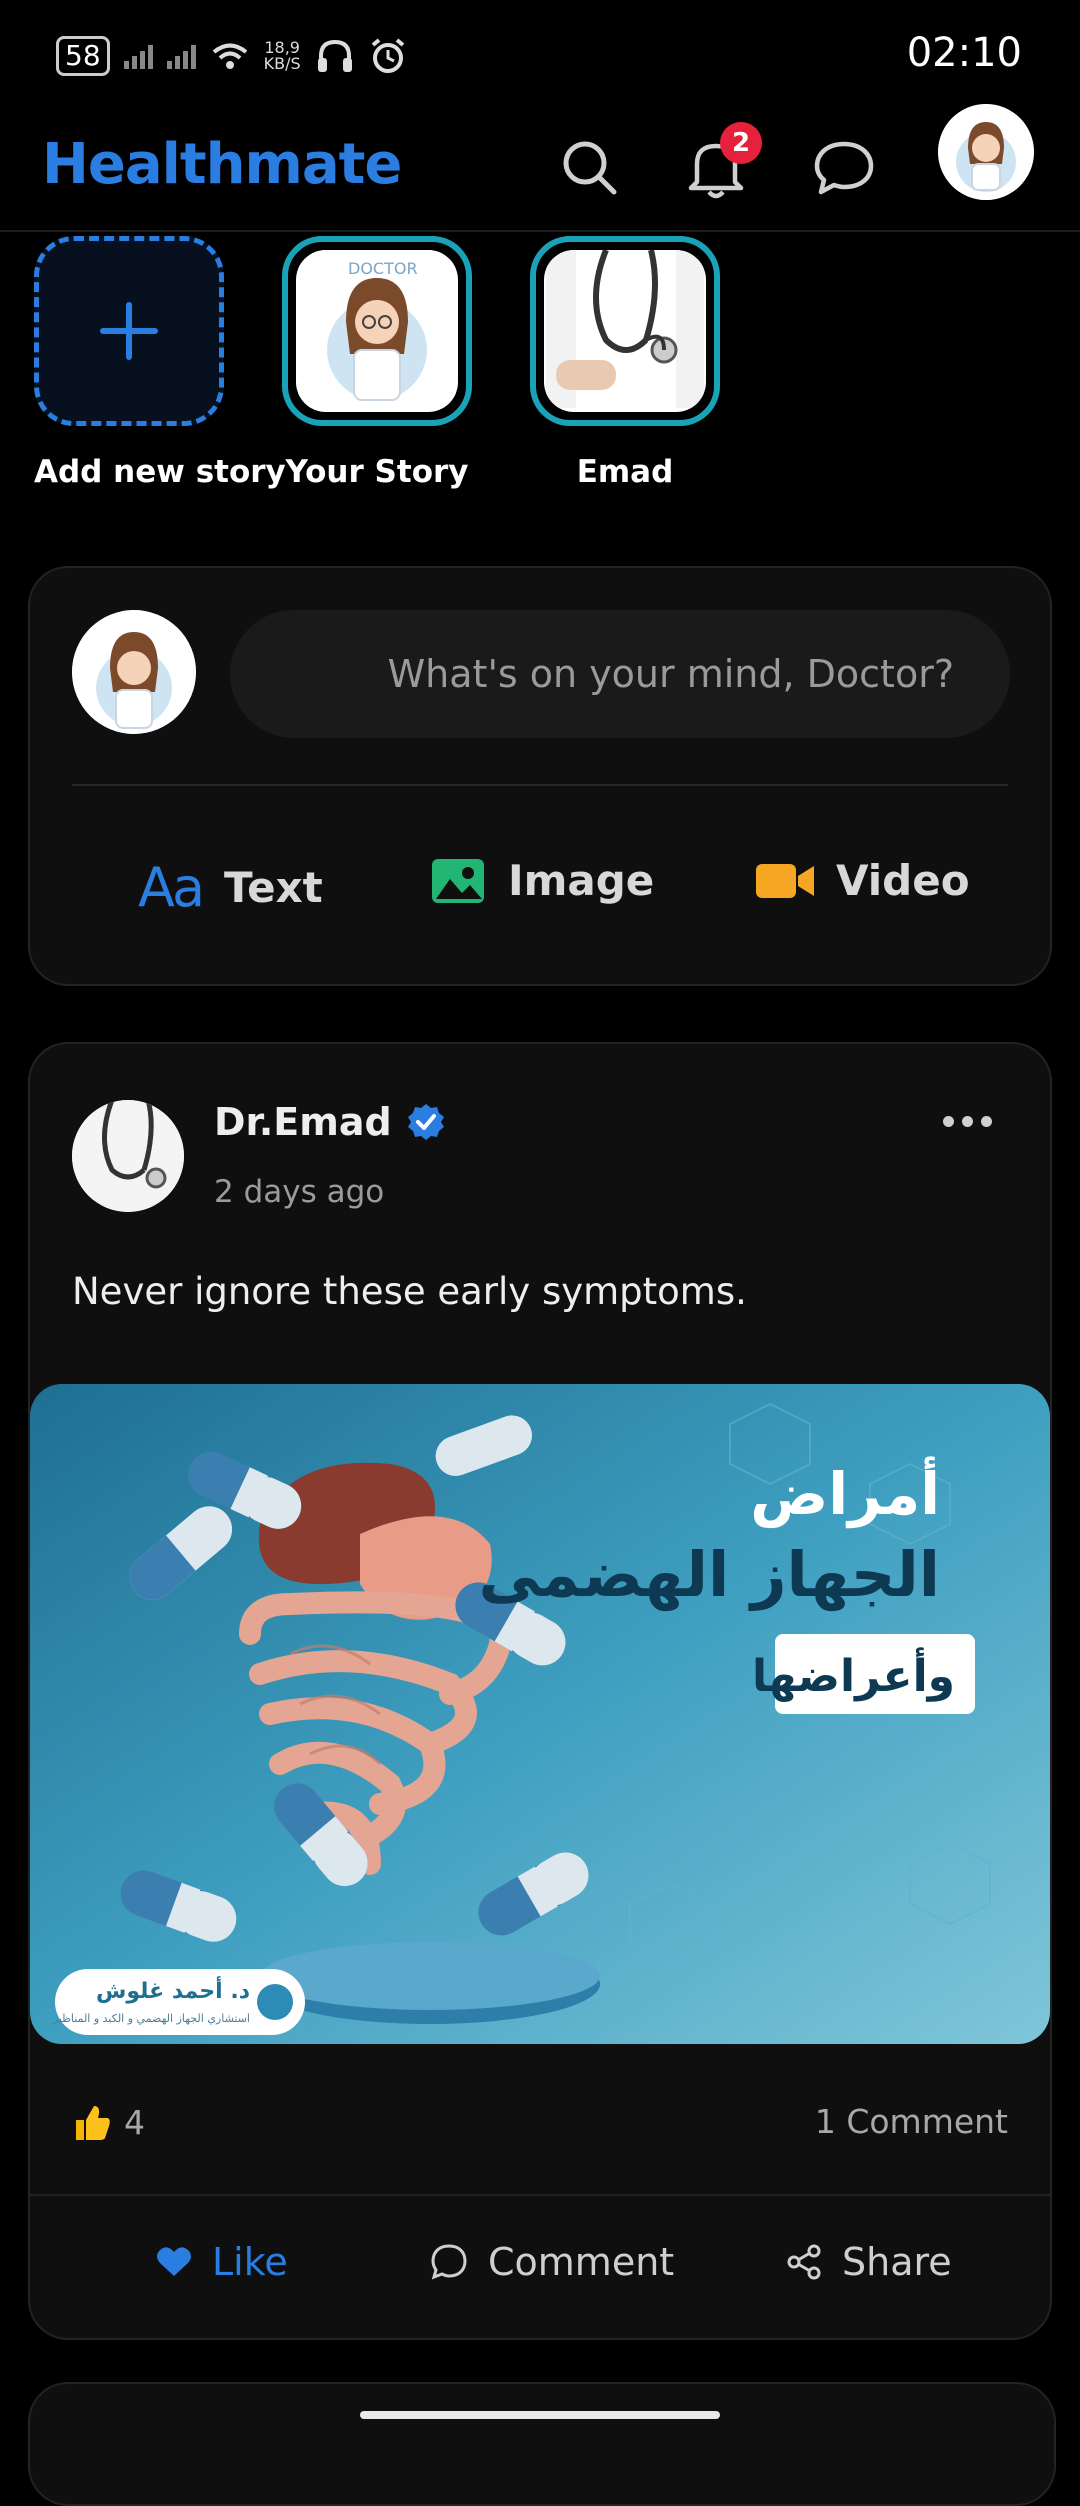  I want to click on text-post-button: Aa Text, so click(230, 887).